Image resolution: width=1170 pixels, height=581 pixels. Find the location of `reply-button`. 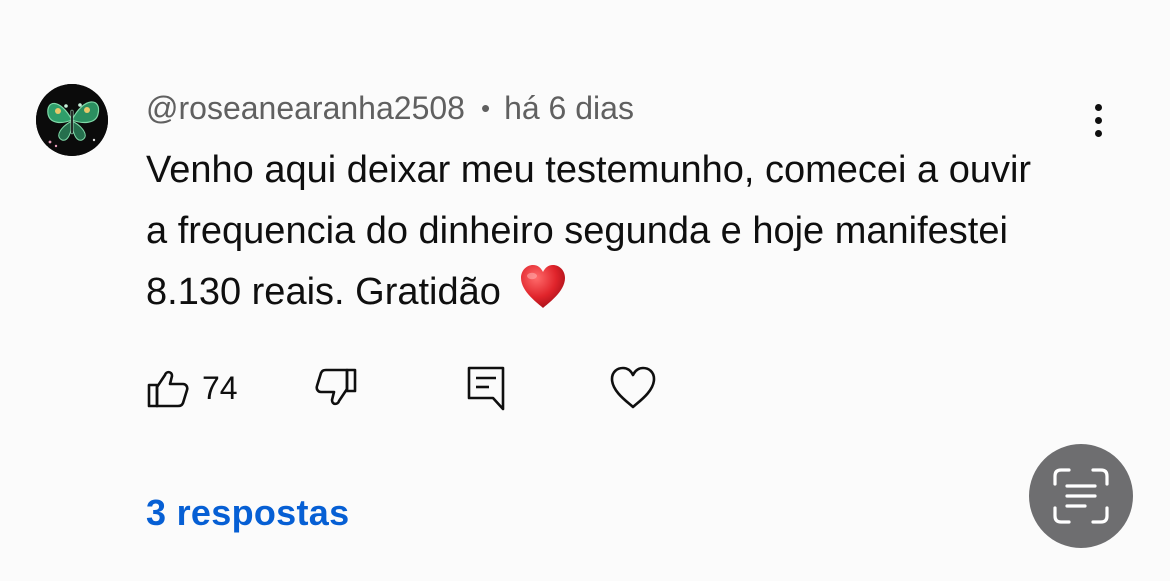

reply-button is located at coordinates (486, 388).